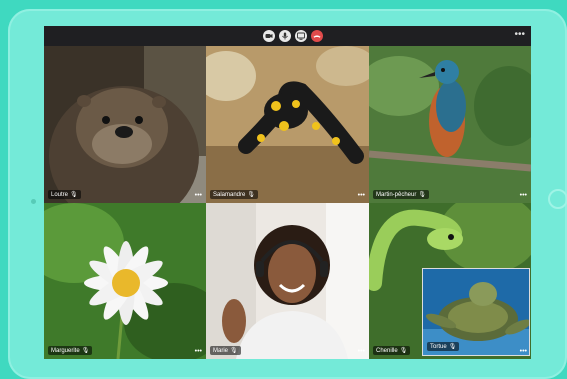 The width and height of the screenshot is (567, 379). I want to click on screen-share-button, so click(301, 36).